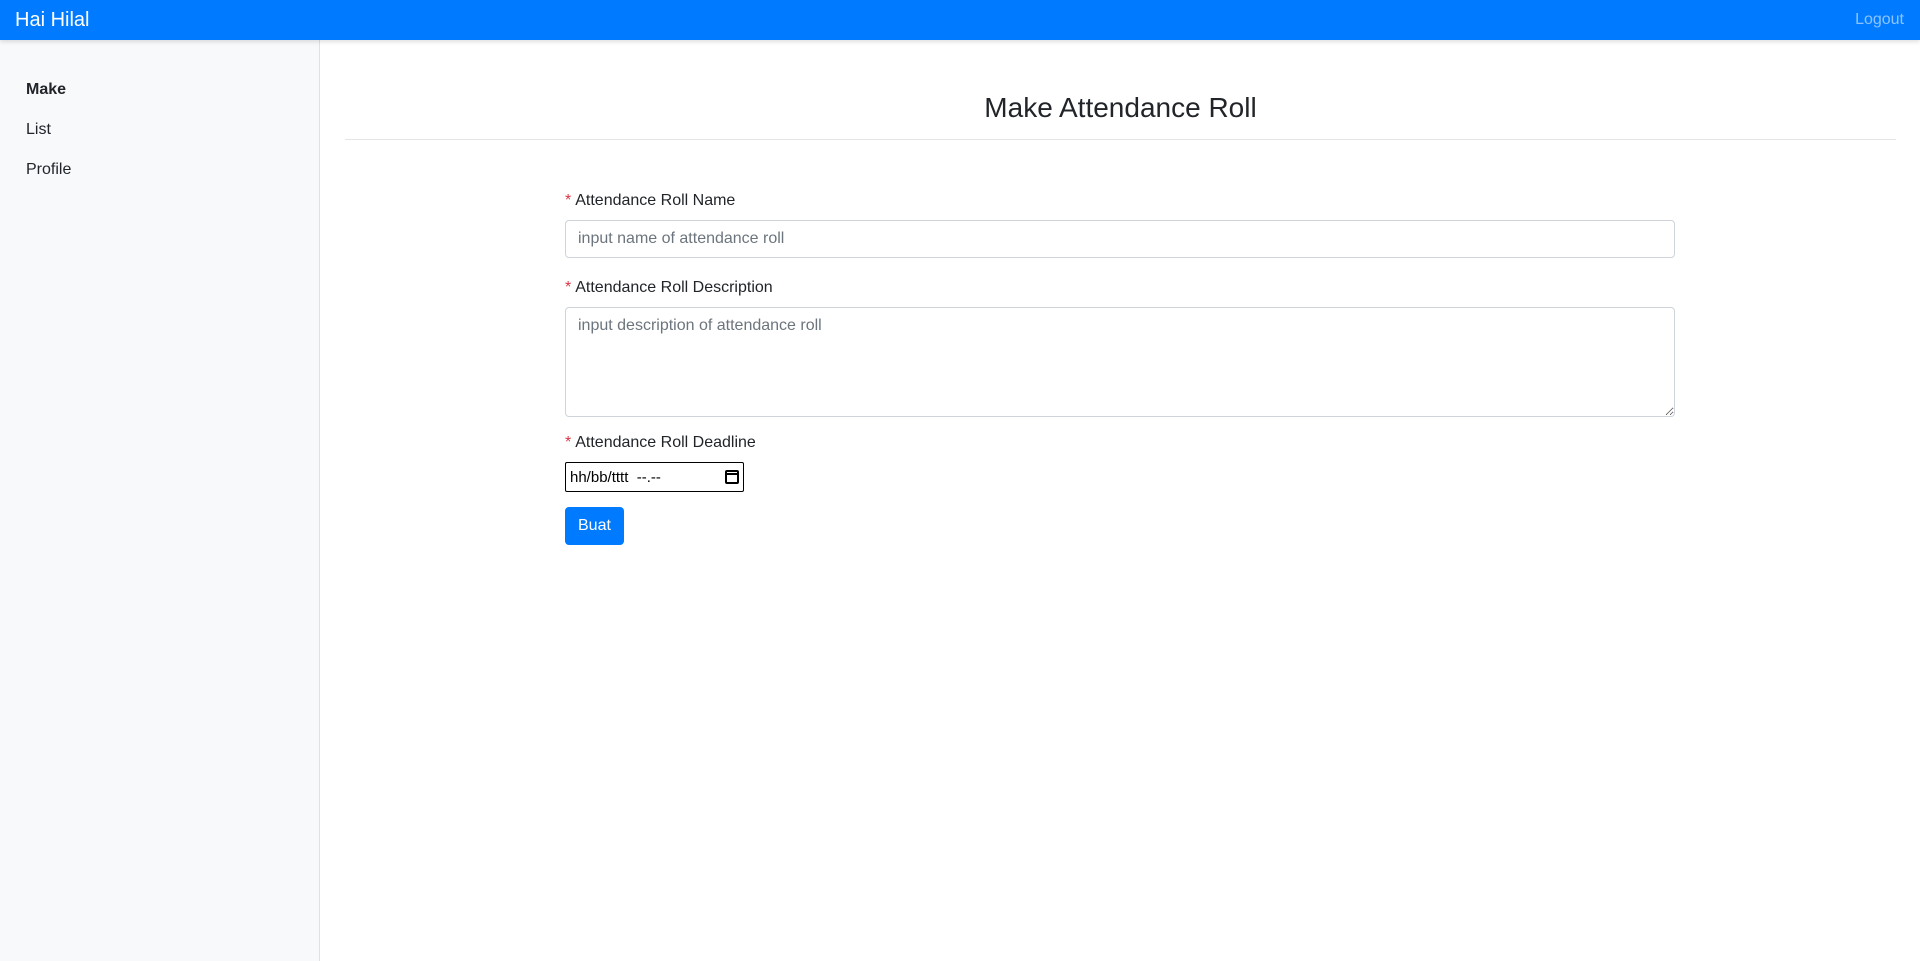 The width and height of the screenshot is (1920, 961). What do you see at coordinates (1120, 288) in the screenshot?
I see `description-field-label: * Attendance Roll Description` at bounding box center [1120, 288].